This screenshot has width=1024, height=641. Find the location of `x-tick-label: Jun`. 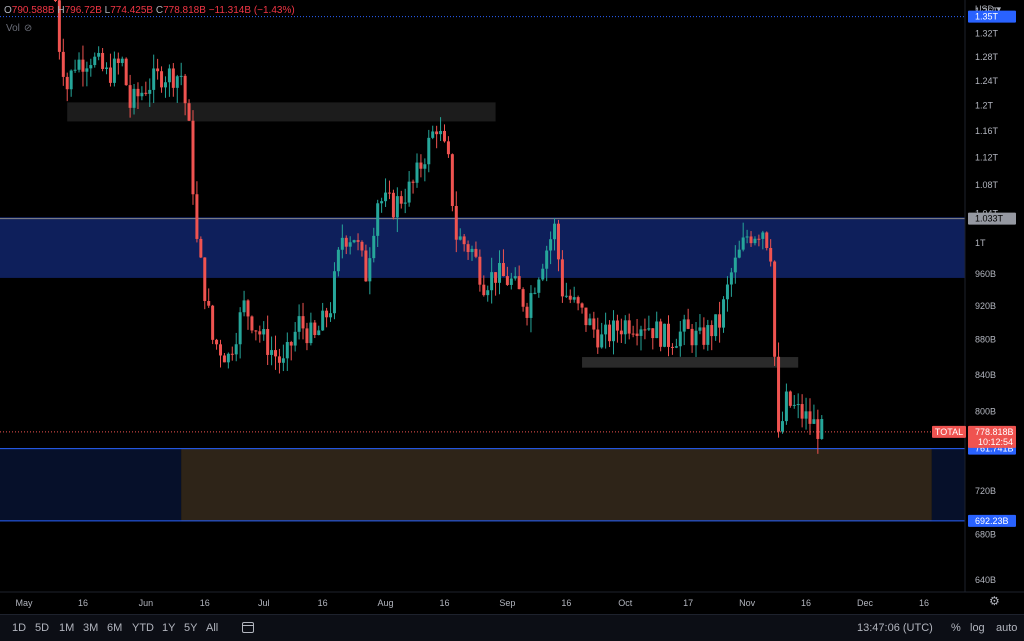

x-tick-label: Jun is located at coordinates (146, 603).